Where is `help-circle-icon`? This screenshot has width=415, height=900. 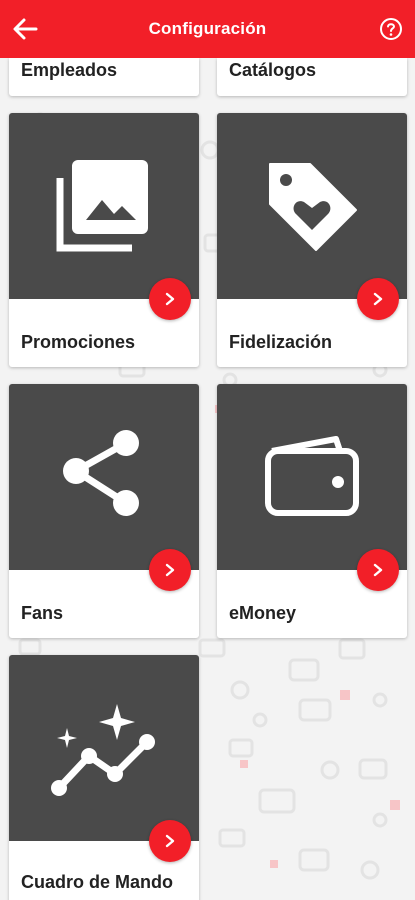
help-circle-icon is located at coordinates (391, 29).